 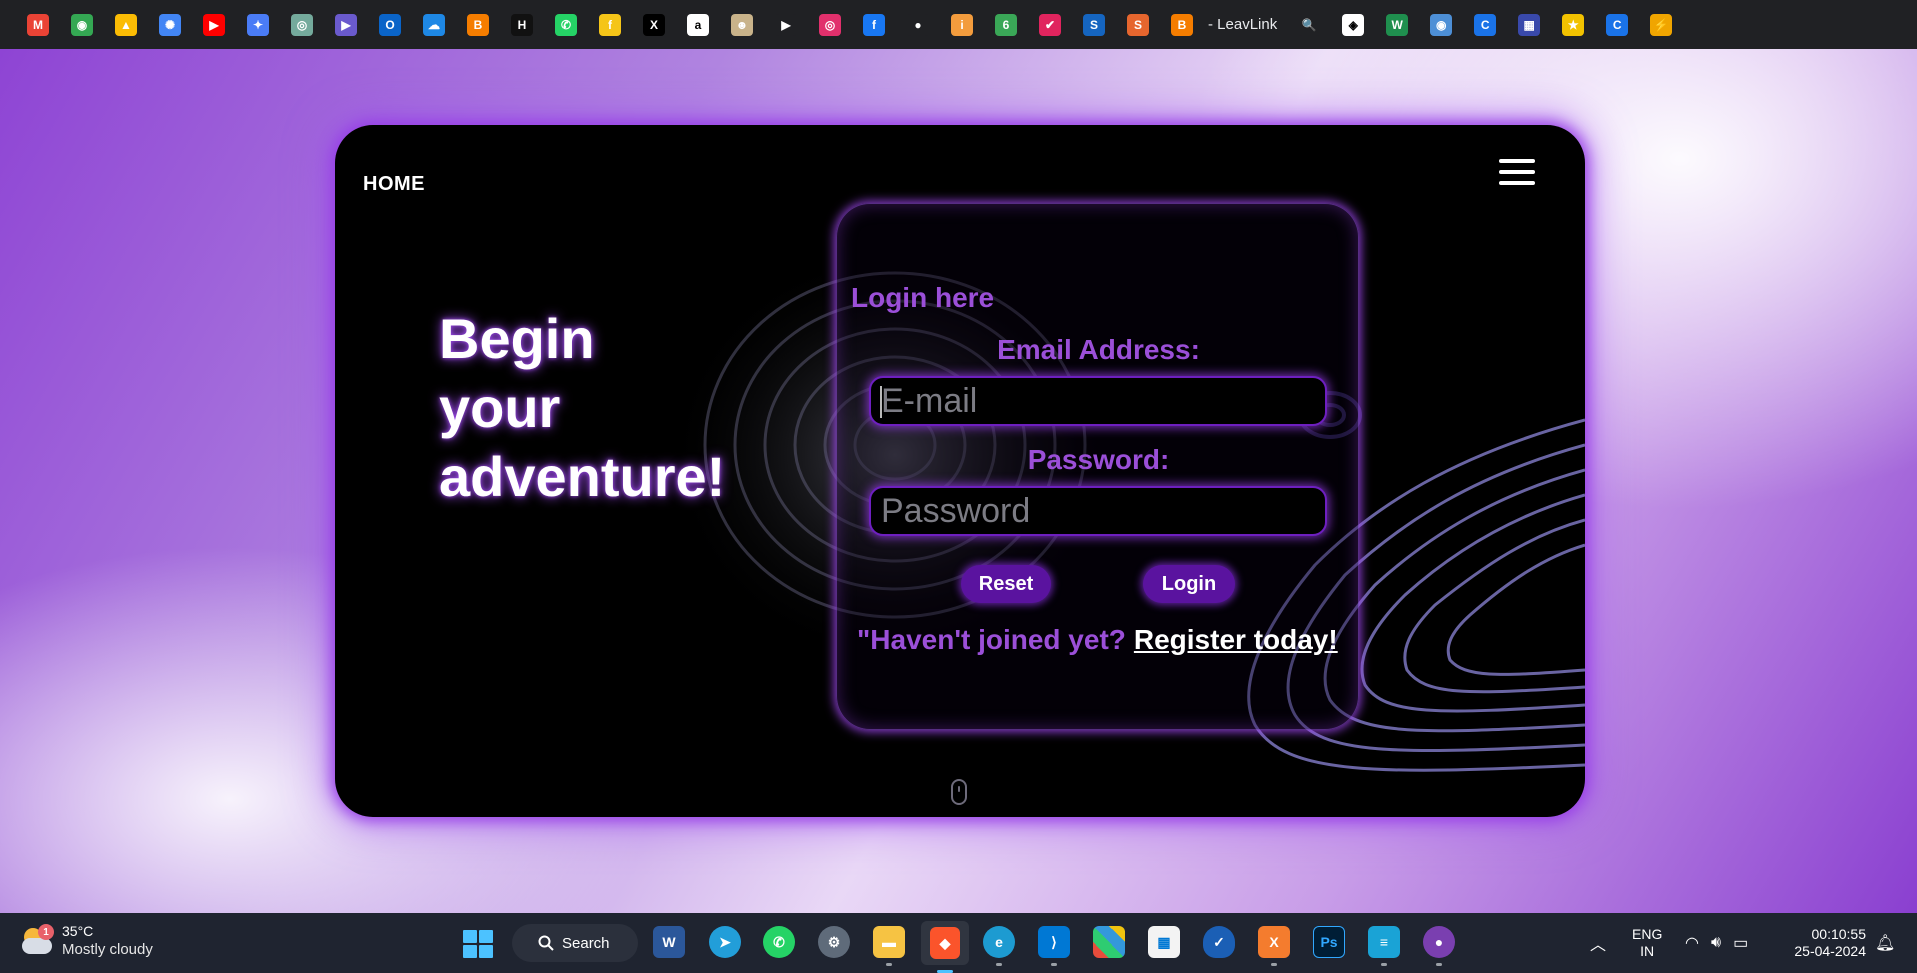 I want to click on lightning-icon: ⚡, so click(x=1661, y=24).